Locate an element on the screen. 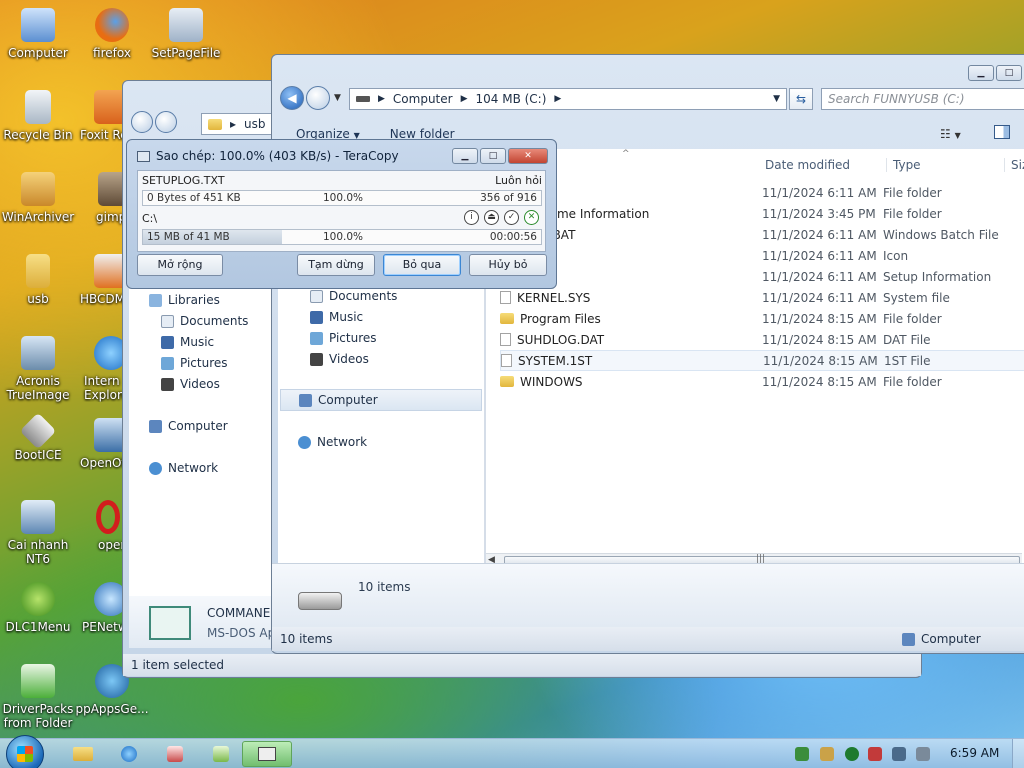  close-button: ✕ is located at coordinates (528, 156).